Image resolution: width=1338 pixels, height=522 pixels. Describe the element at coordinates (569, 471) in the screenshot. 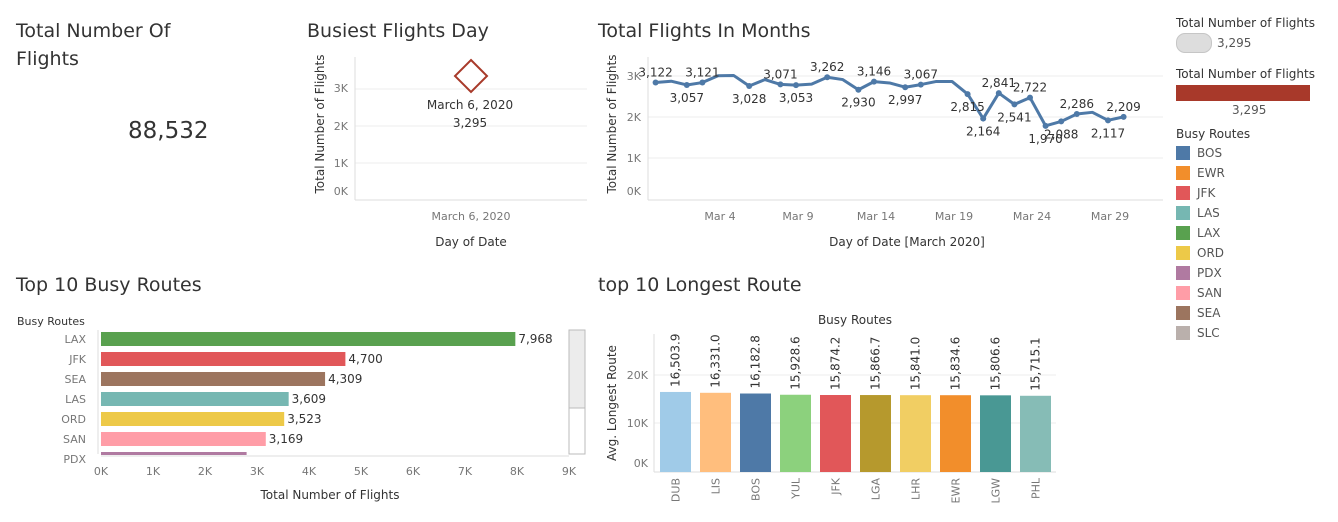

I see `x-tick: 9K` at that location.